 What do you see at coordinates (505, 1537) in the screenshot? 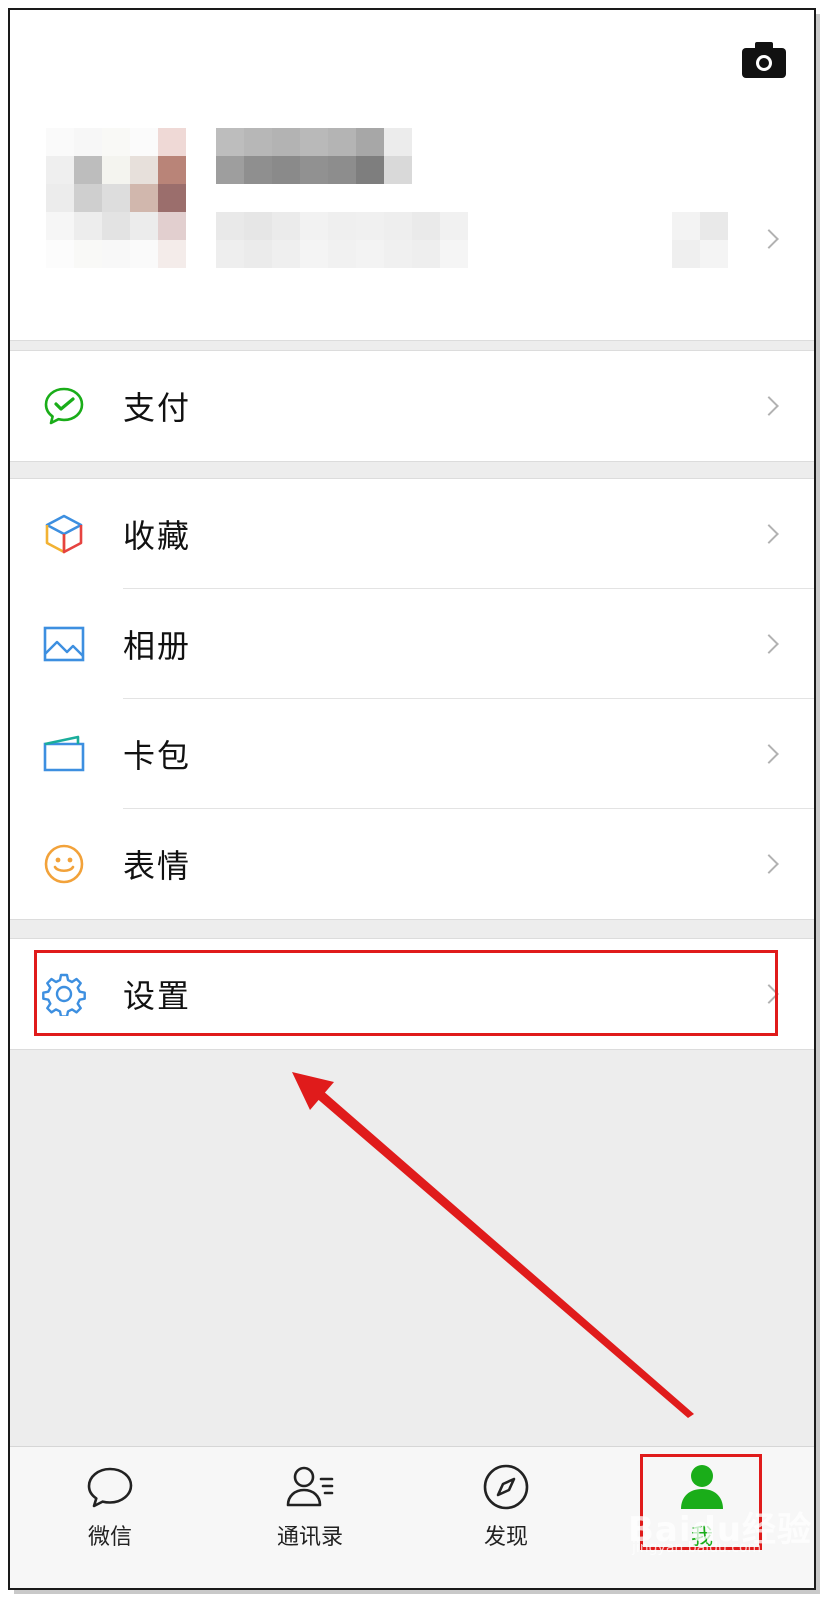
I see `tab-label-discover: 发现` at bounding box center [505, 1537].